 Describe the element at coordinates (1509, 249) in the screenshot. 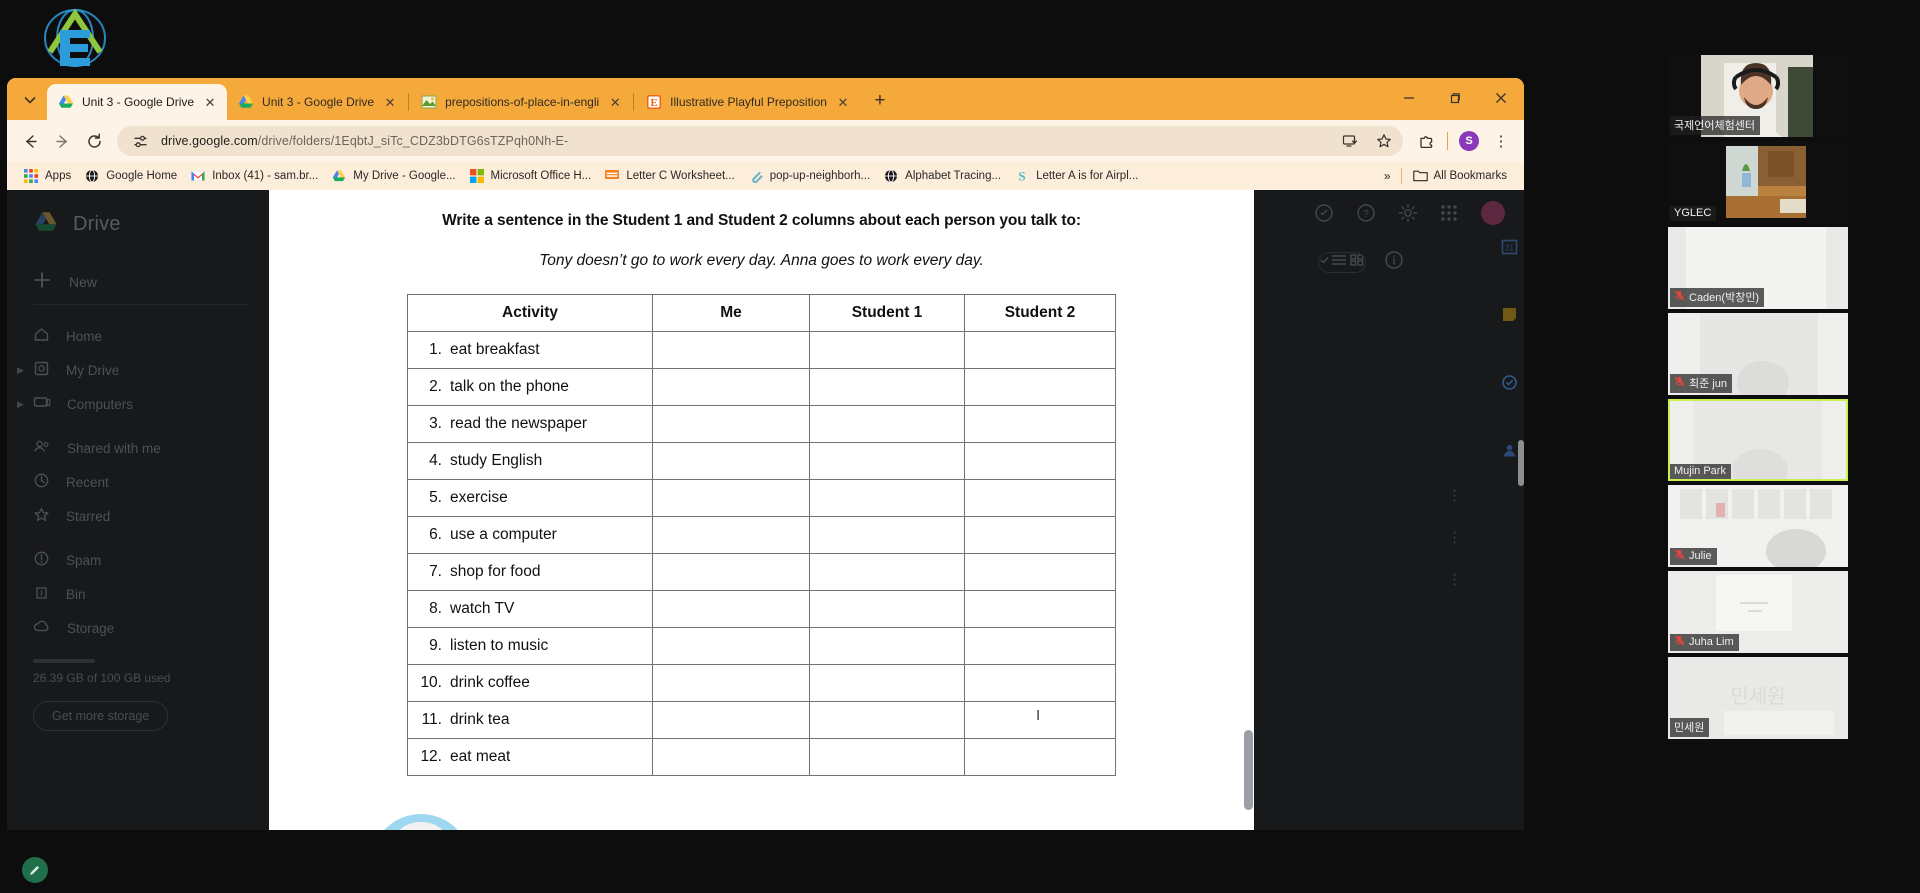

I see `calendar-icon: 31` at that location.